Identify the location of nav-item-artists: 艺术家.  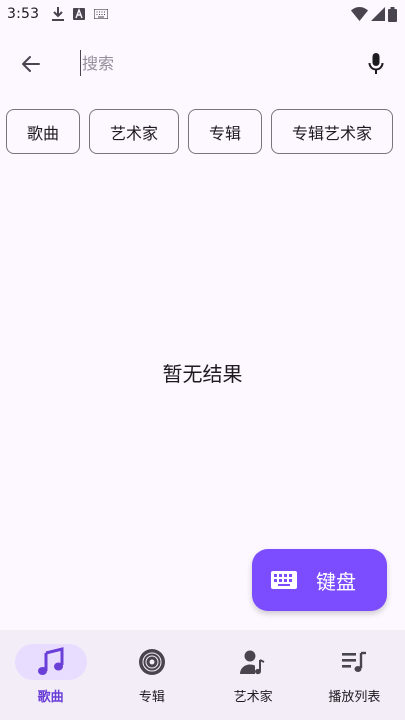
(253, 675).